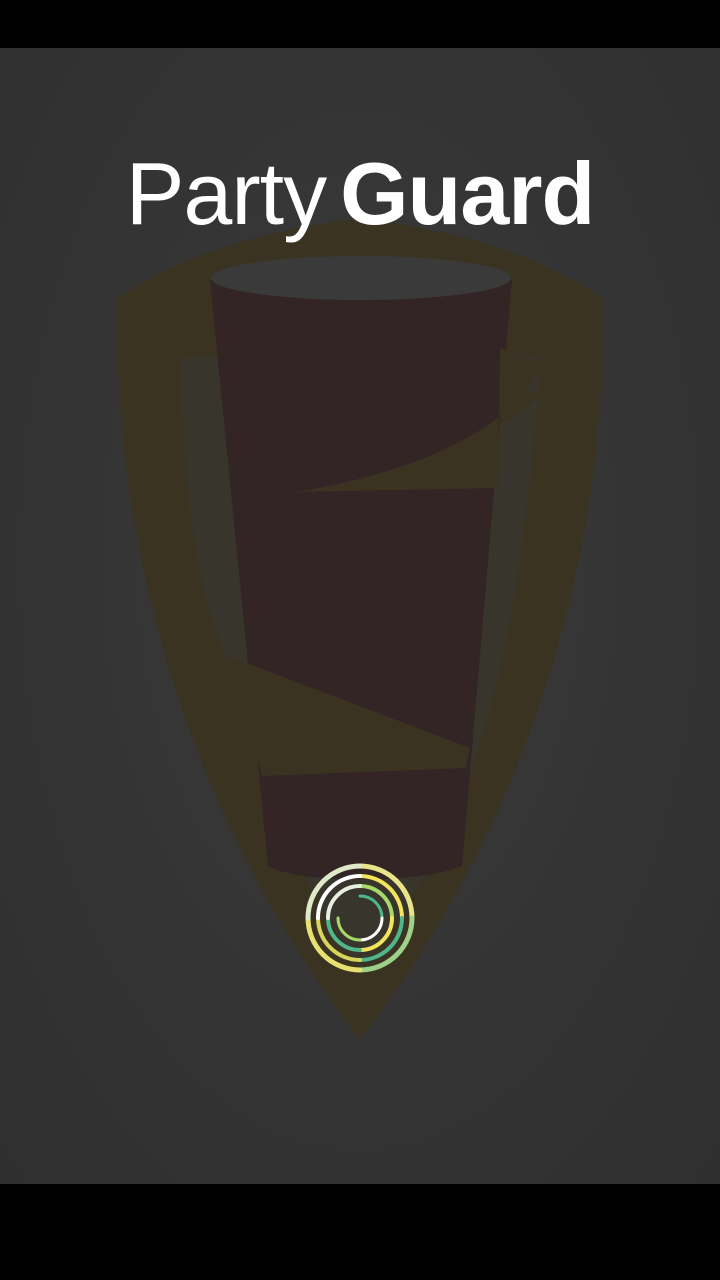  I want to click on app-title-guard: Guard, so click(467, 193).